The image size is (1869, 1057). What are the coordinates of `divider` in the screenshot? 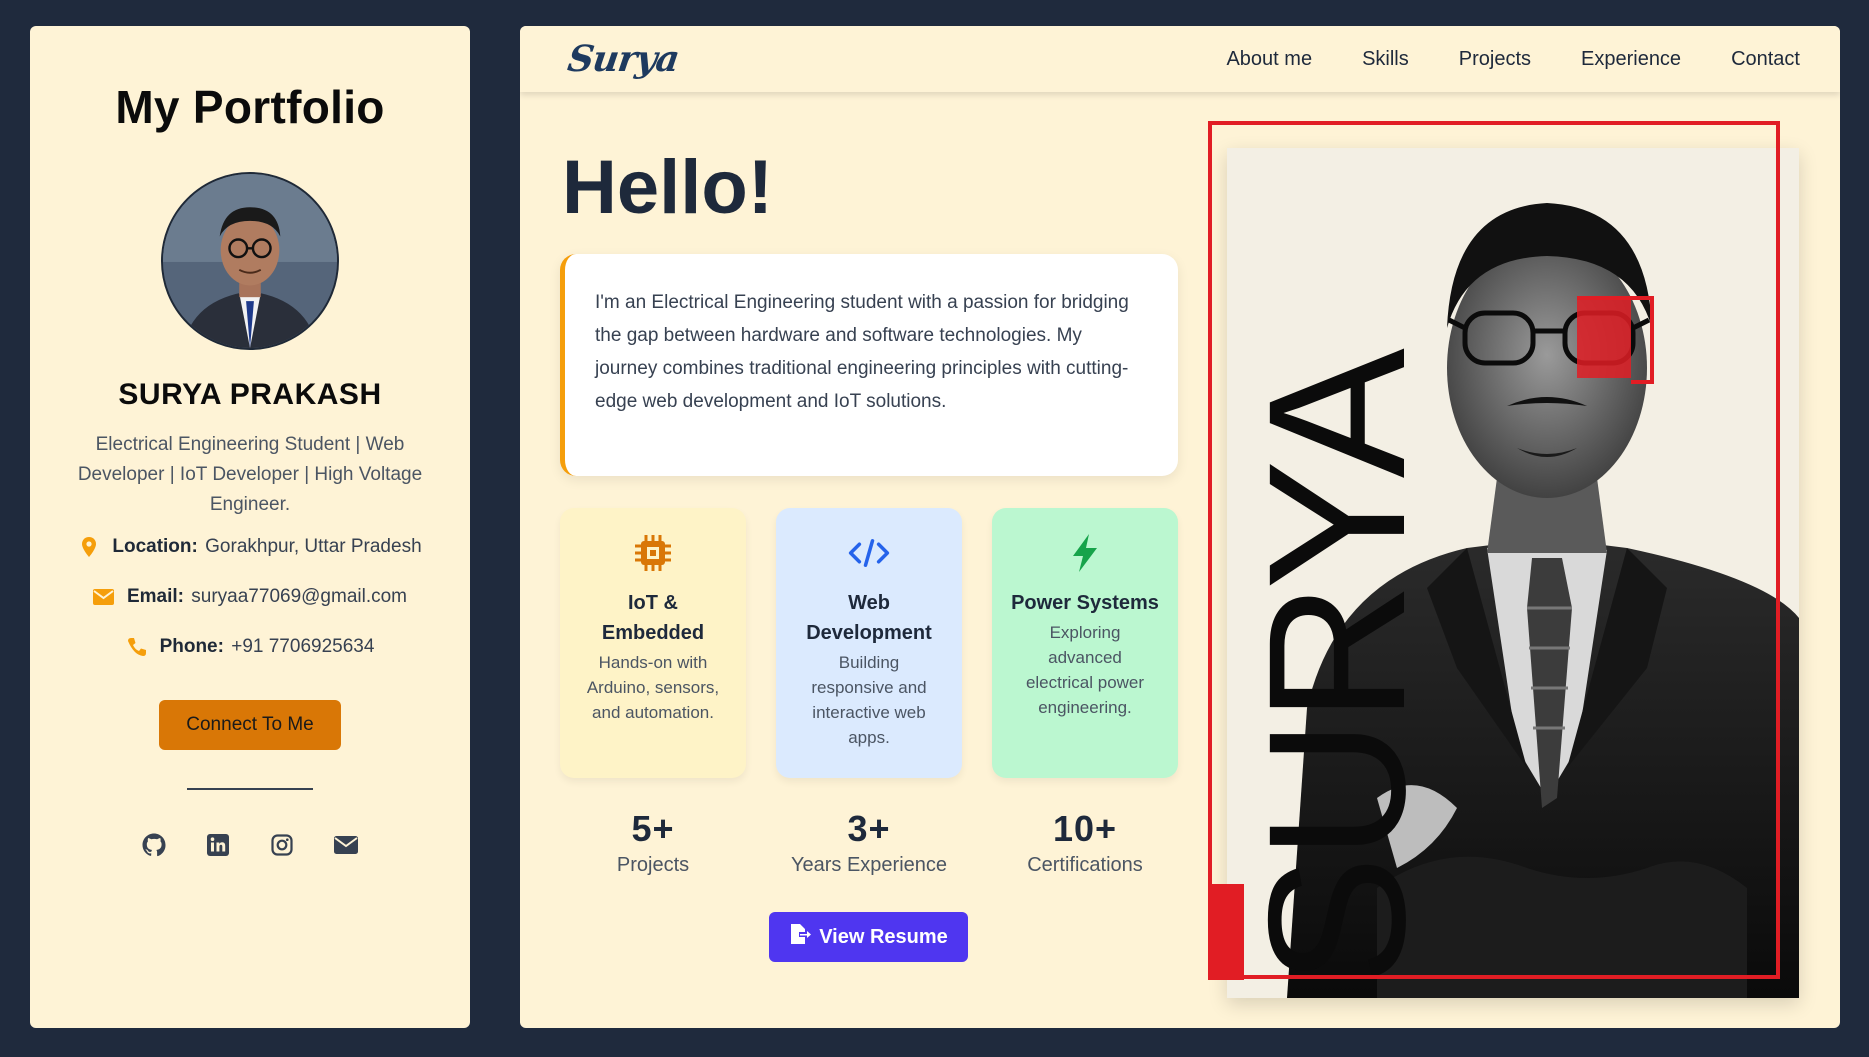 It's located at (250, 789).